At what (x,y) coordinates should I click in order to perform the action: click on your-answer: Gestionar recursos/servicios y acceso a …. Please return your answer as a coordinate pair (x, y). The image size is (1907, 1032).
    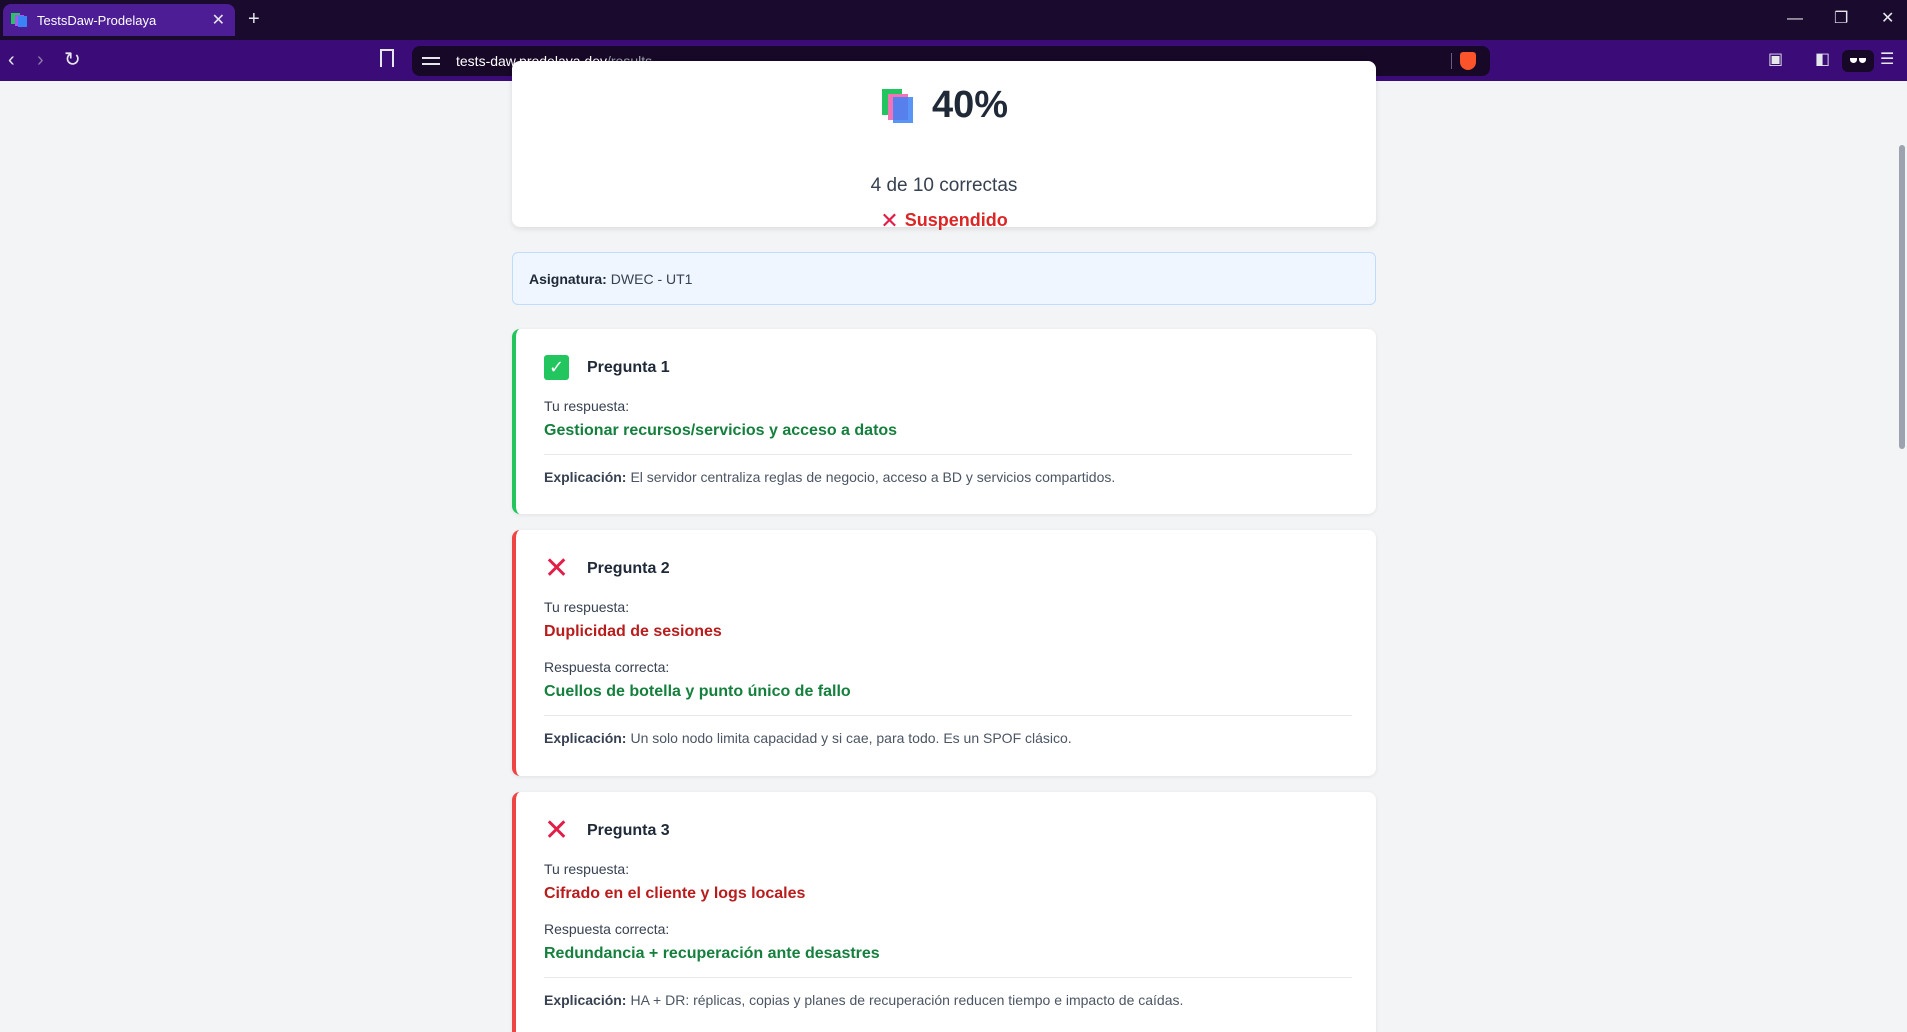
    Looking at the image, I should click on (721, 430).